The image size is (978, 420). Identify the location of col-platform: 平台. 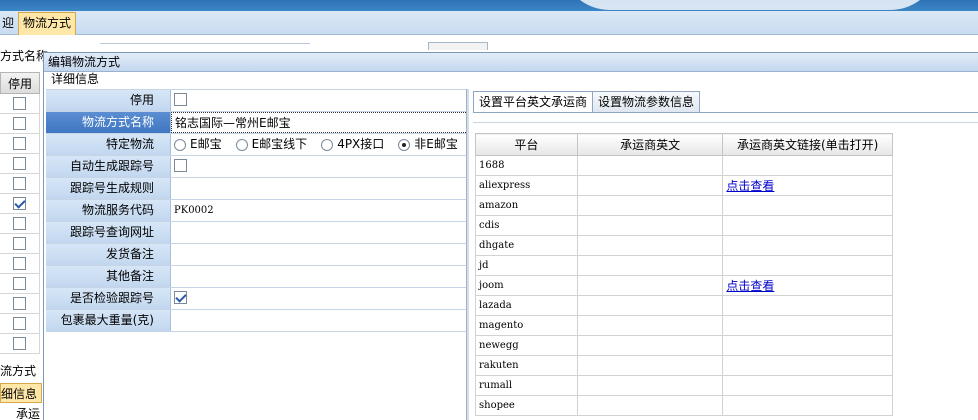
(526, 144).